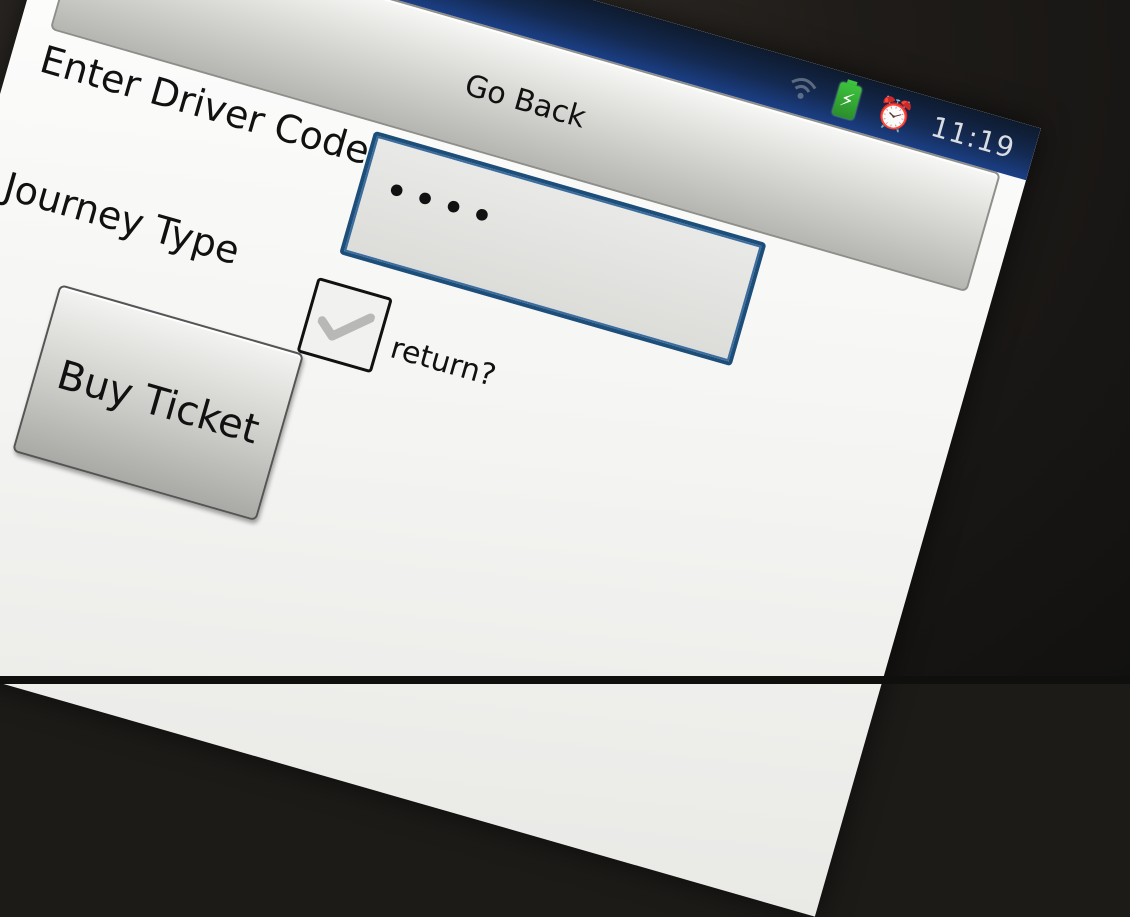 The width and height of the screenshot is (1130, 917). I want to click on buy-ticket-button: Buy Ticket, so click(158, 403).